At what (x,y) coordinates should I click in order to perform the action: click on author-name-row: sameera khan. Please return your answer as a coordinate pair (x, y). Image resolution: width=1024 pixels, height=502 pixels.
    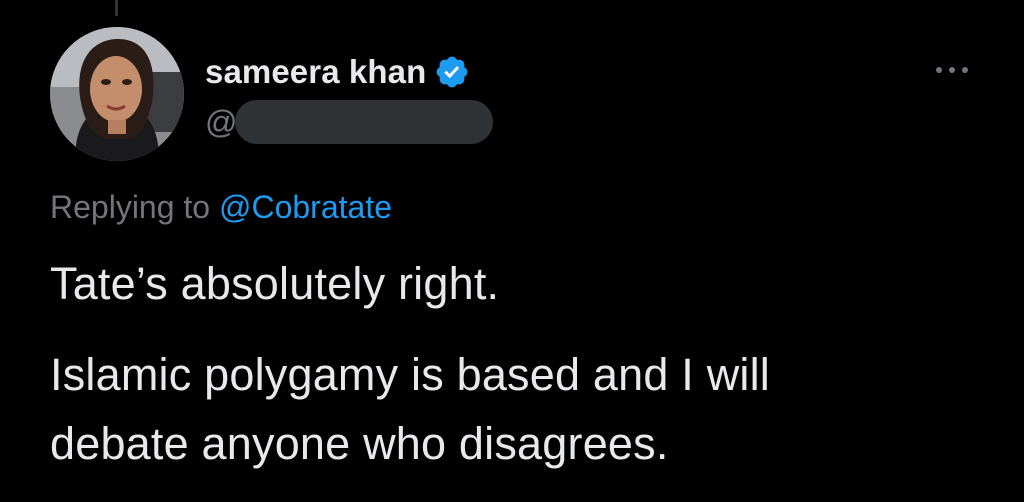
    Looking at the image, I should click on (337, 72).